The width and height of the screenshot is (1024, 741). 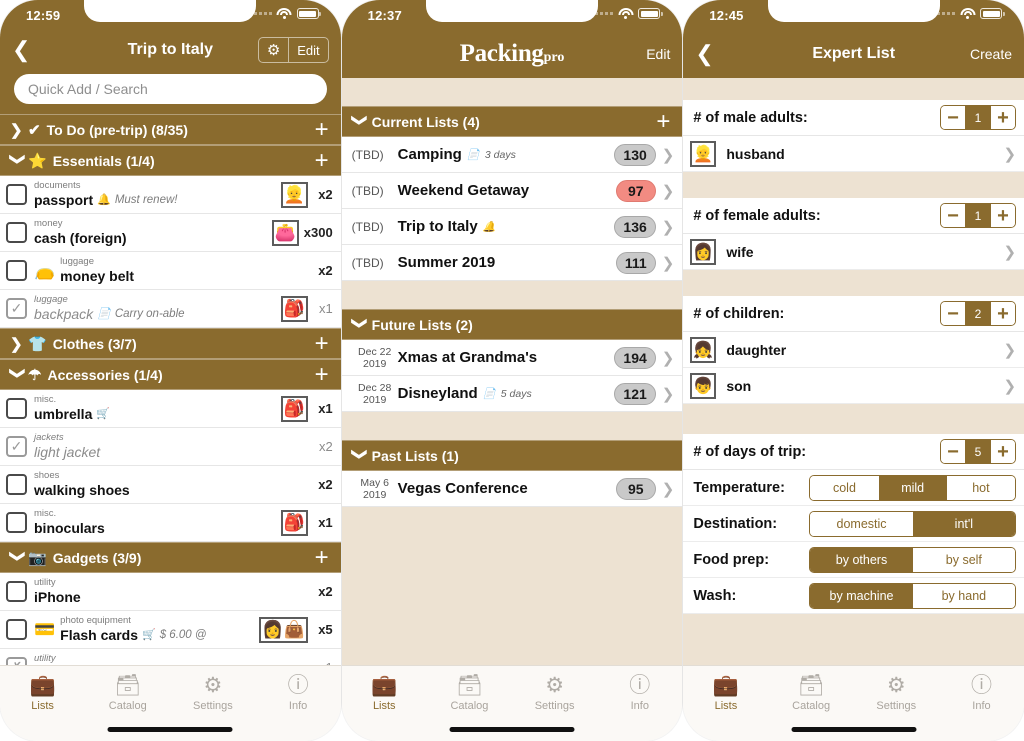 I want to click on section-header-clothes: ❯ 👕 Clothes (3/7) +, so click(x=170, y=343).